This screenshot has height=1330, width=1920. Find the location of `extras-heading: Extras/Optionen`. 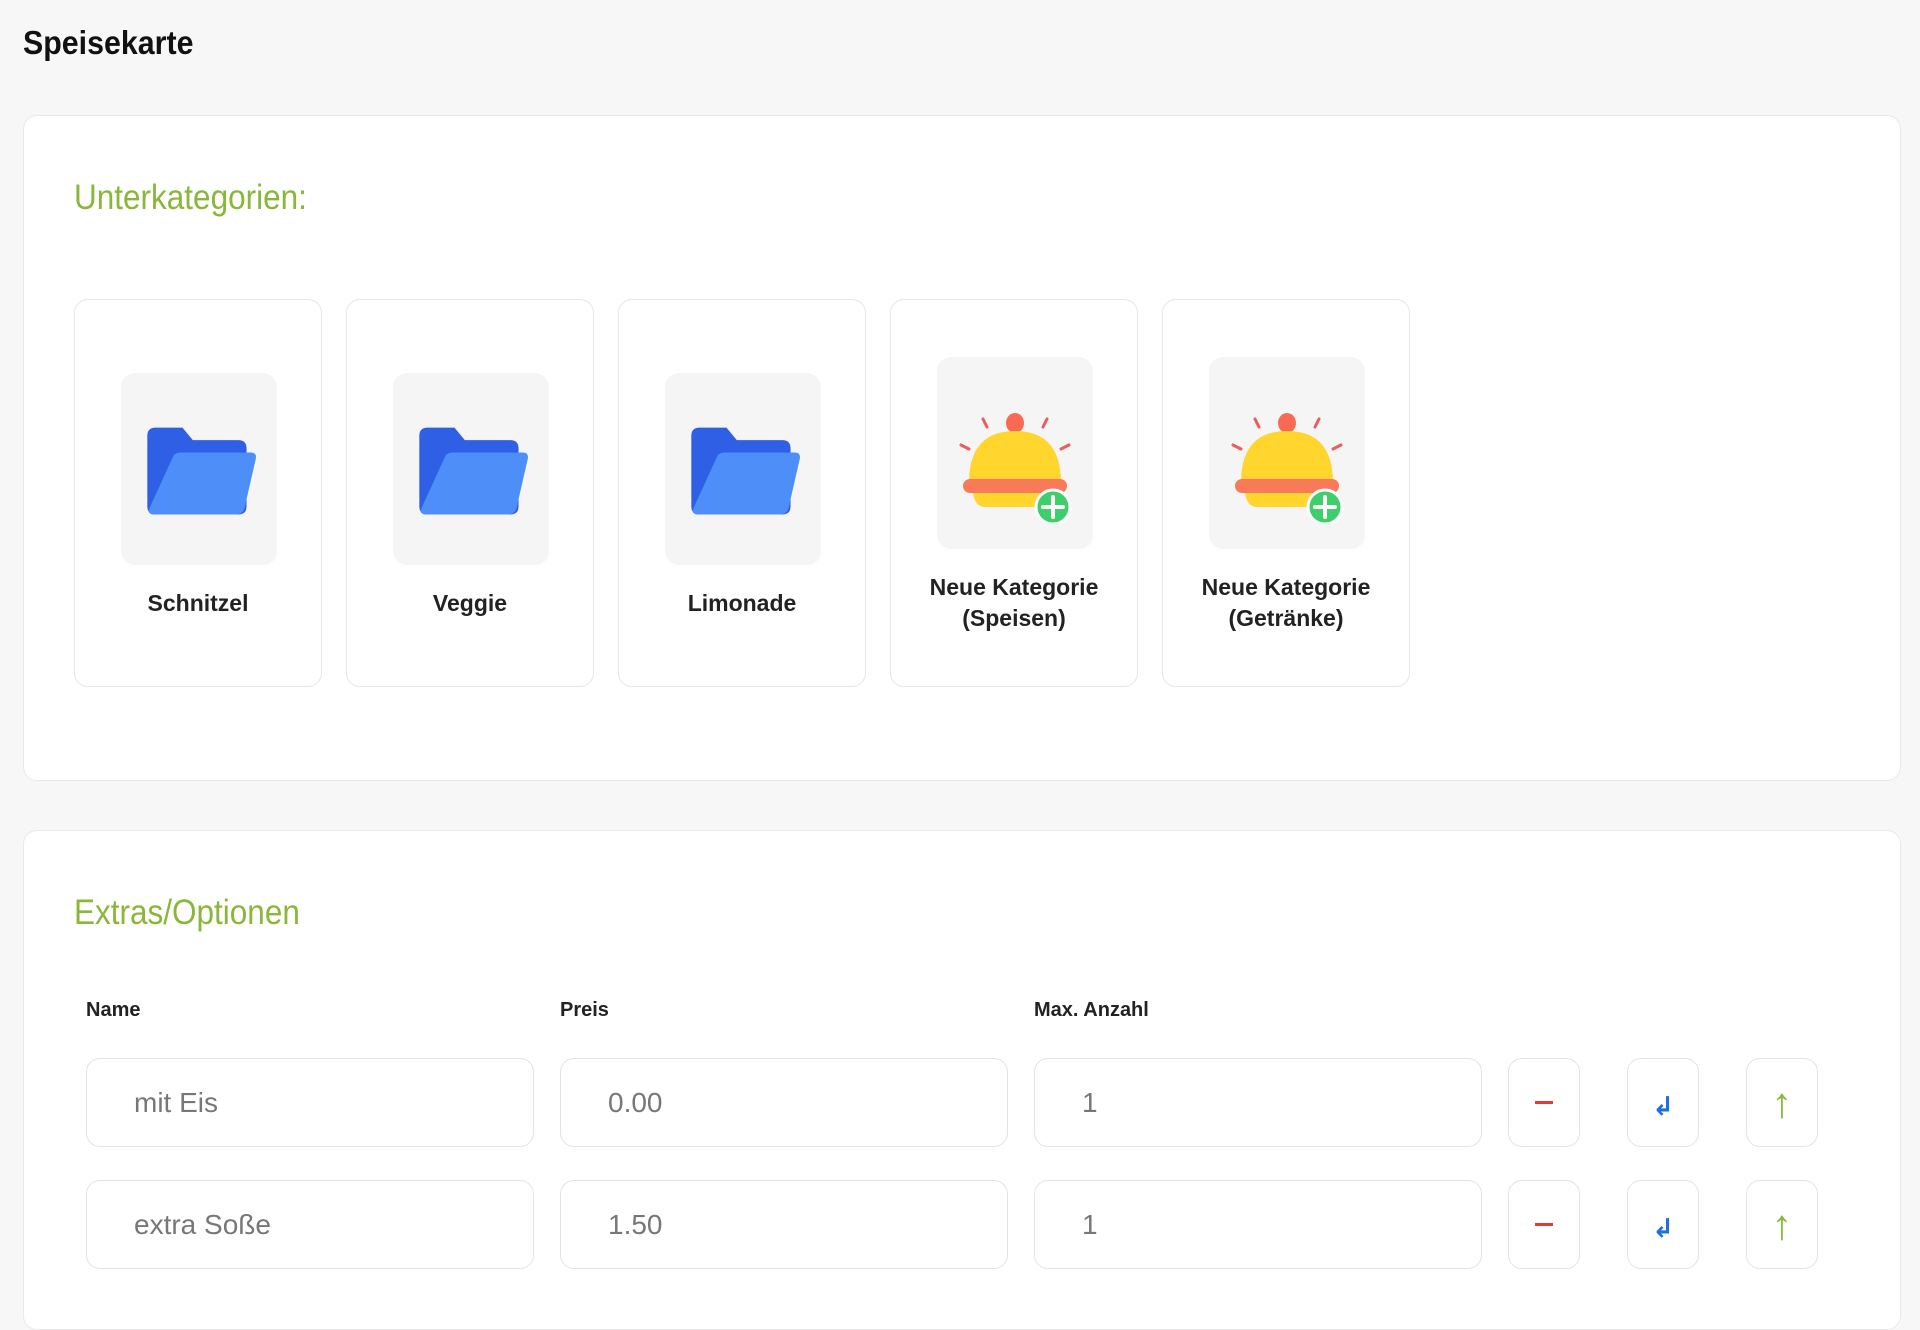

extras-heading: Extras/Optionen is located at coordinates (187, 912).